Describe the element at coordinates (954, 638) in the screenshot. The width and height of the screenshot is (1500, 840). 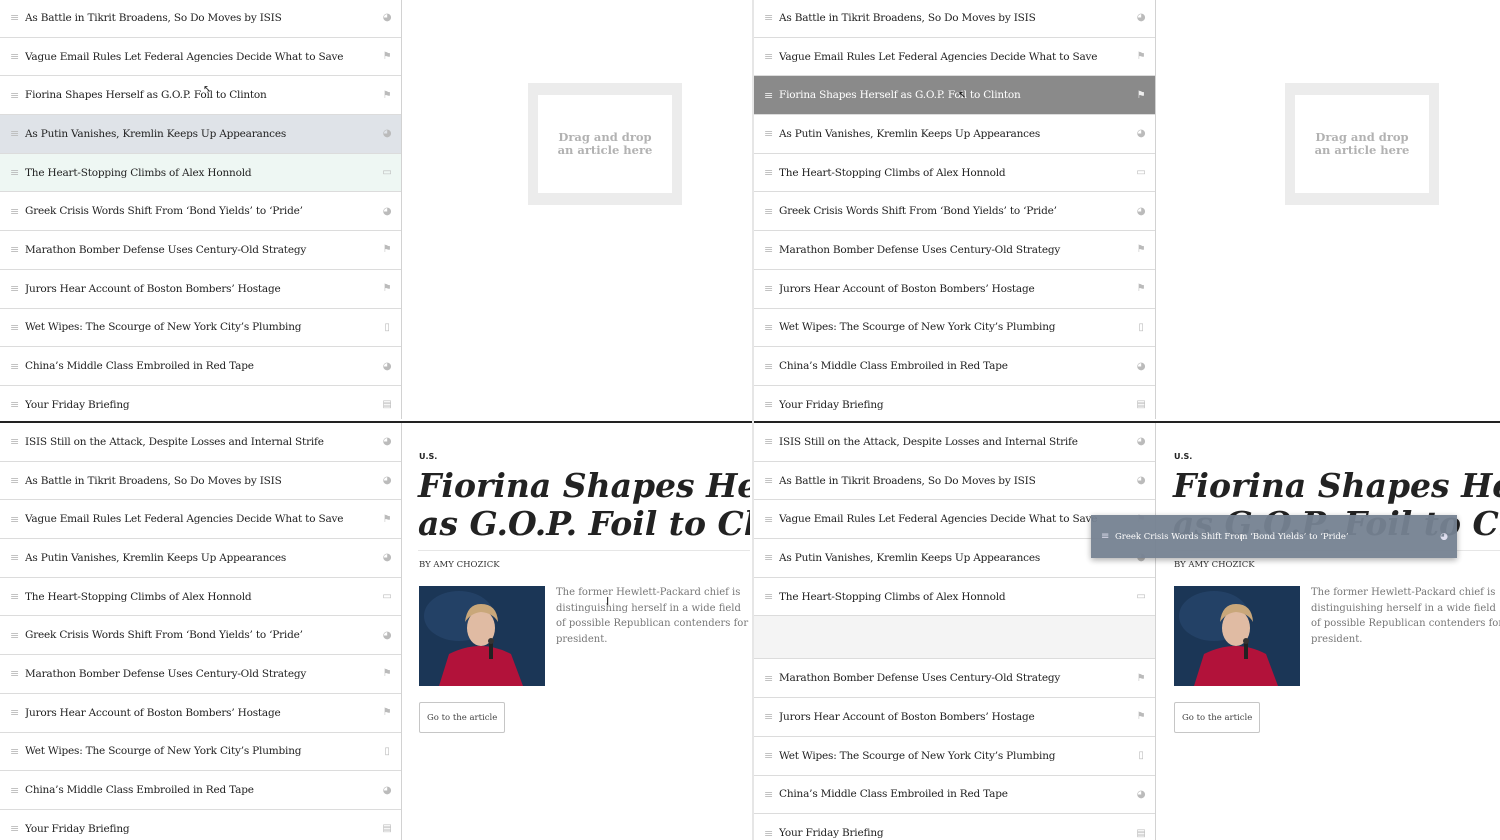
I see `drop-placeholder-row` at that location.